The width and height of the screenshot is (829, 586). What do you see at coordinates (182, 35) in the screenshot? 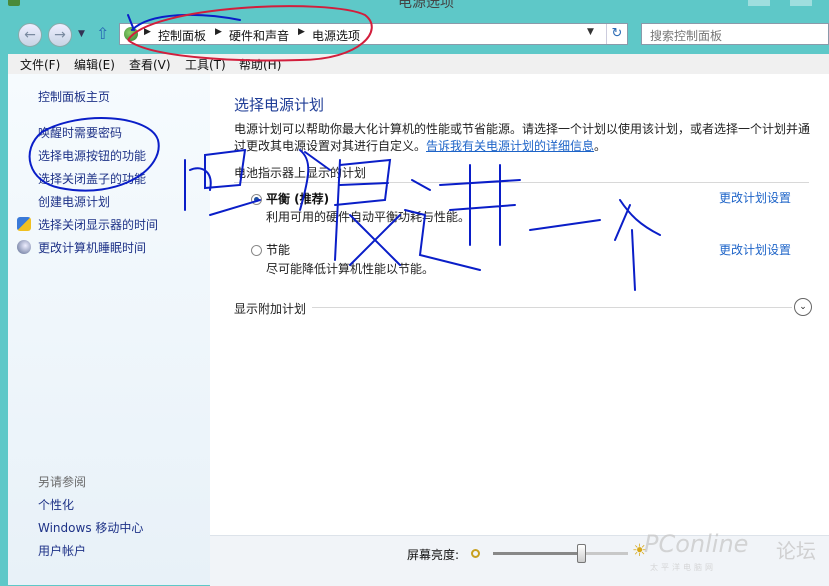
I see `breadcrumb-control-panel: 控制面板` at bounding box center [182, 35].